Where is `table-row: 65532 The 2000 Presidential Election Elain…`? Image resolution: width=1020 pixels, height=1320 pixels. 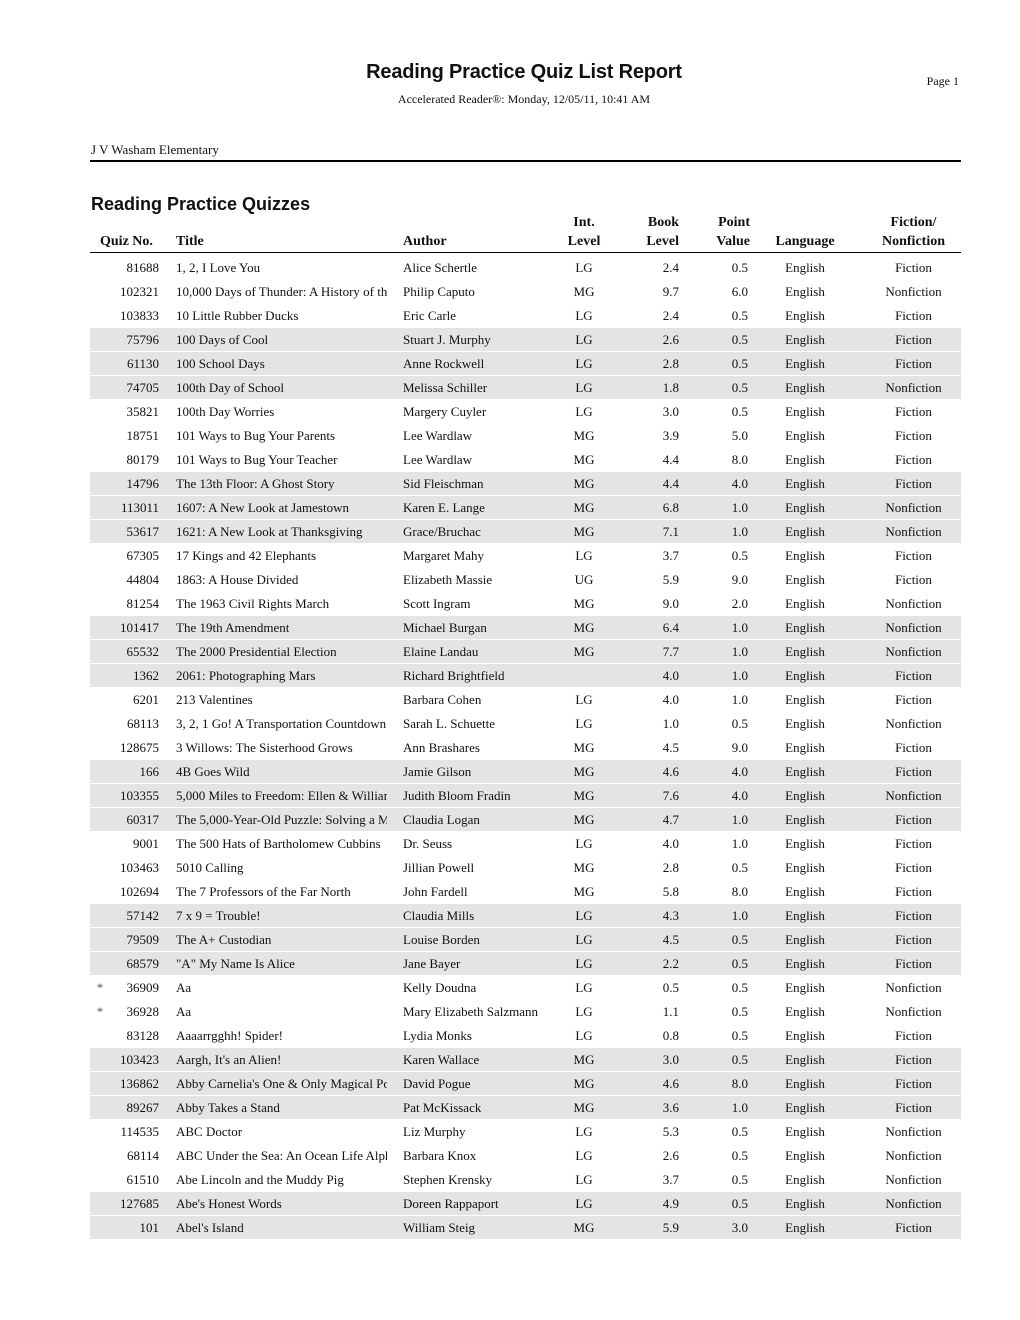 table-row: 65532 The 2000 Presidential Election Elain… is located at coordinates (525, 651).